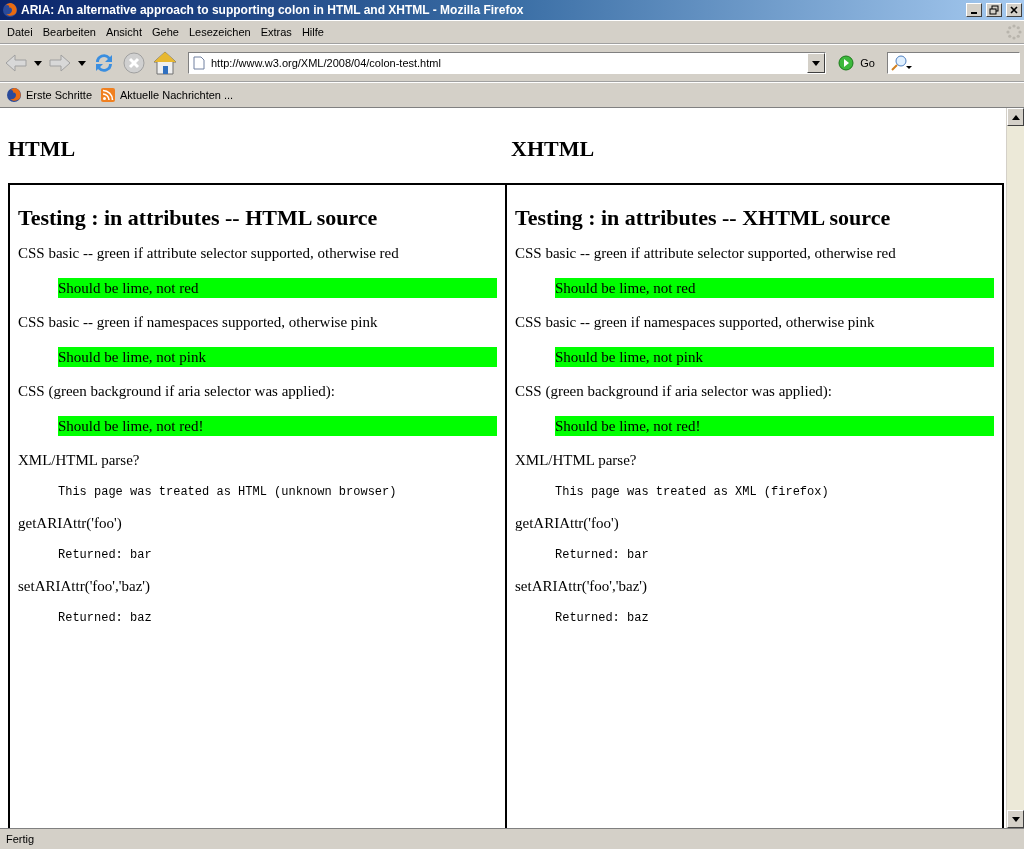 The width and height of the screenshot is (1024, 849). Describe the element at coordinates (703, 218) in the screenshot. I see `frame-heading: Testing : in attributes -- XHTML source` at that location.